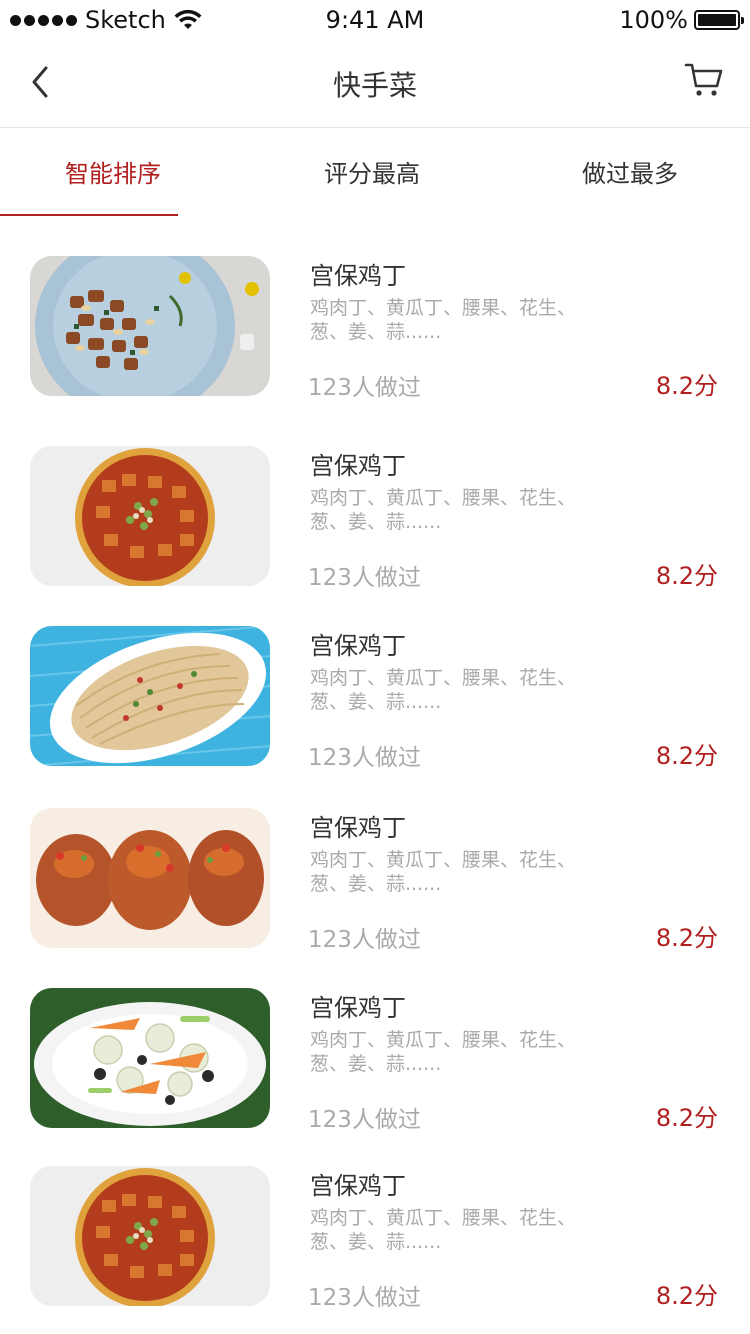 This screenshot has height=1334, width=750. What do you see at coordinates (150, 878) in the screenshot?
I see `recipe-image-chicken-wings` at bounding box center [150, 878].